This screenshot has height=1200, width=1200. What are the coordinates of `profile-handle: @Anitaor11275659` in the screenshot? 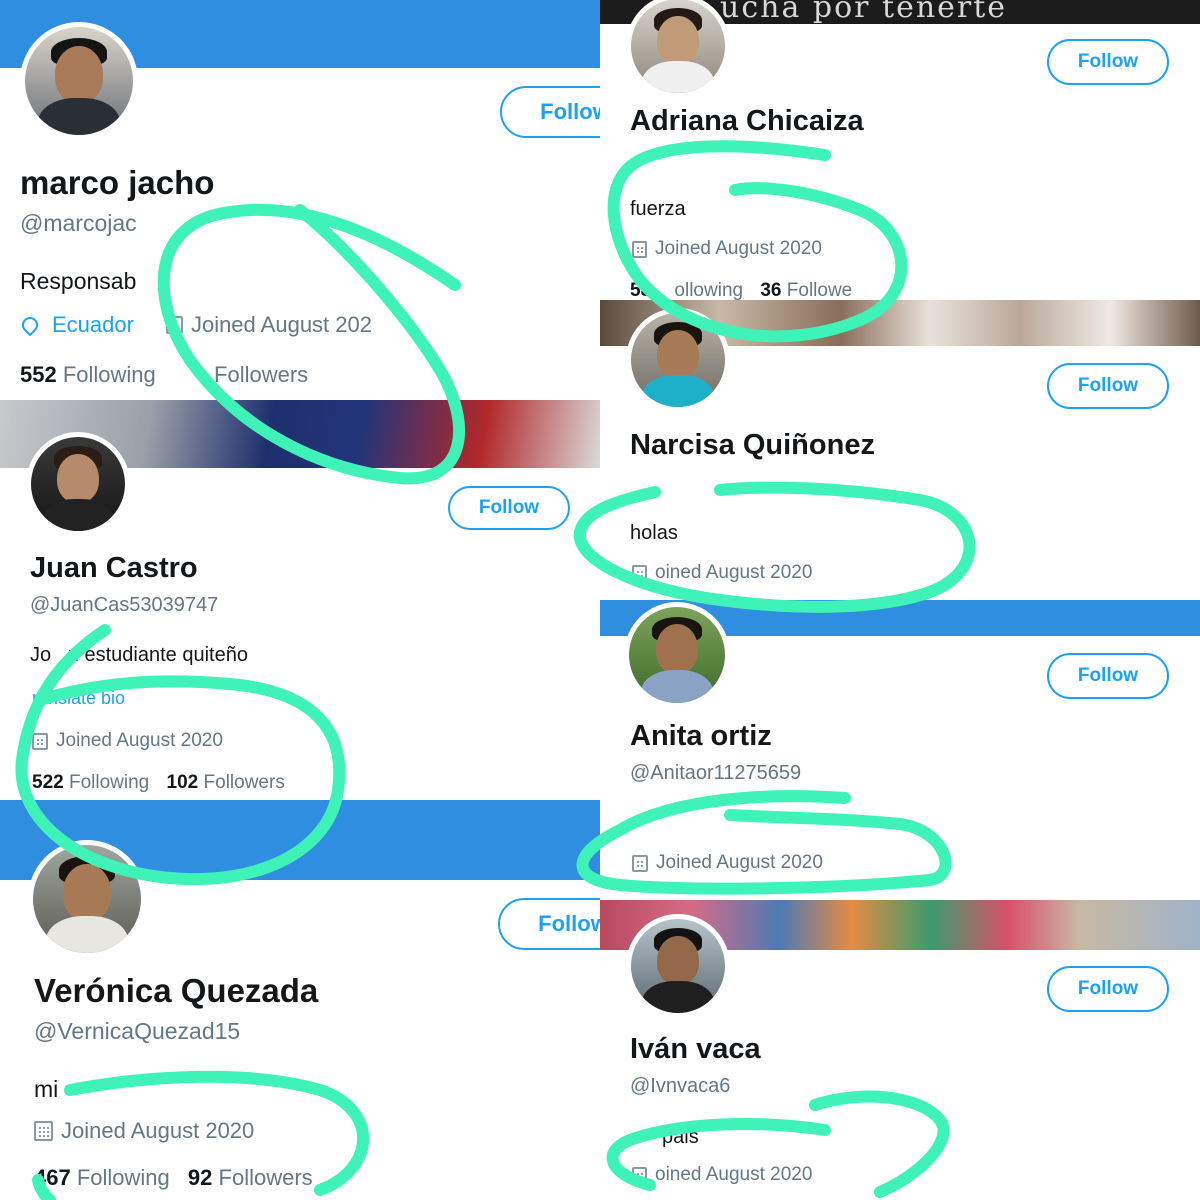 It's located at (716, 773).